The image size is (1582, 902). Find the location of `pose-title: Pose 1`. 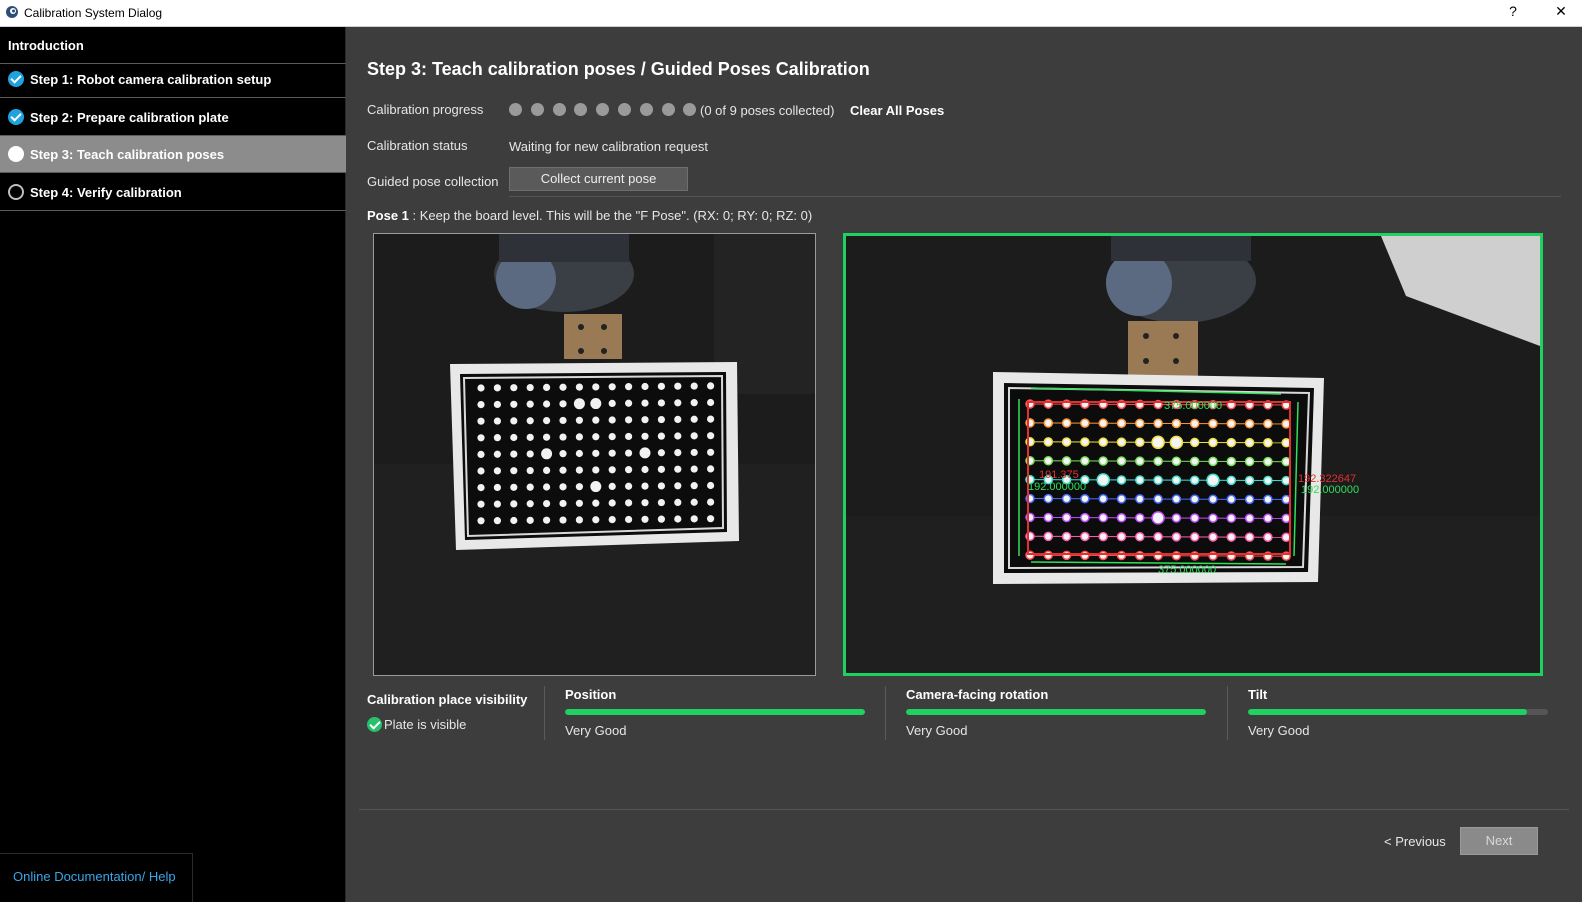

pose-title: Pose 1 is located at coordinates (388, 215).